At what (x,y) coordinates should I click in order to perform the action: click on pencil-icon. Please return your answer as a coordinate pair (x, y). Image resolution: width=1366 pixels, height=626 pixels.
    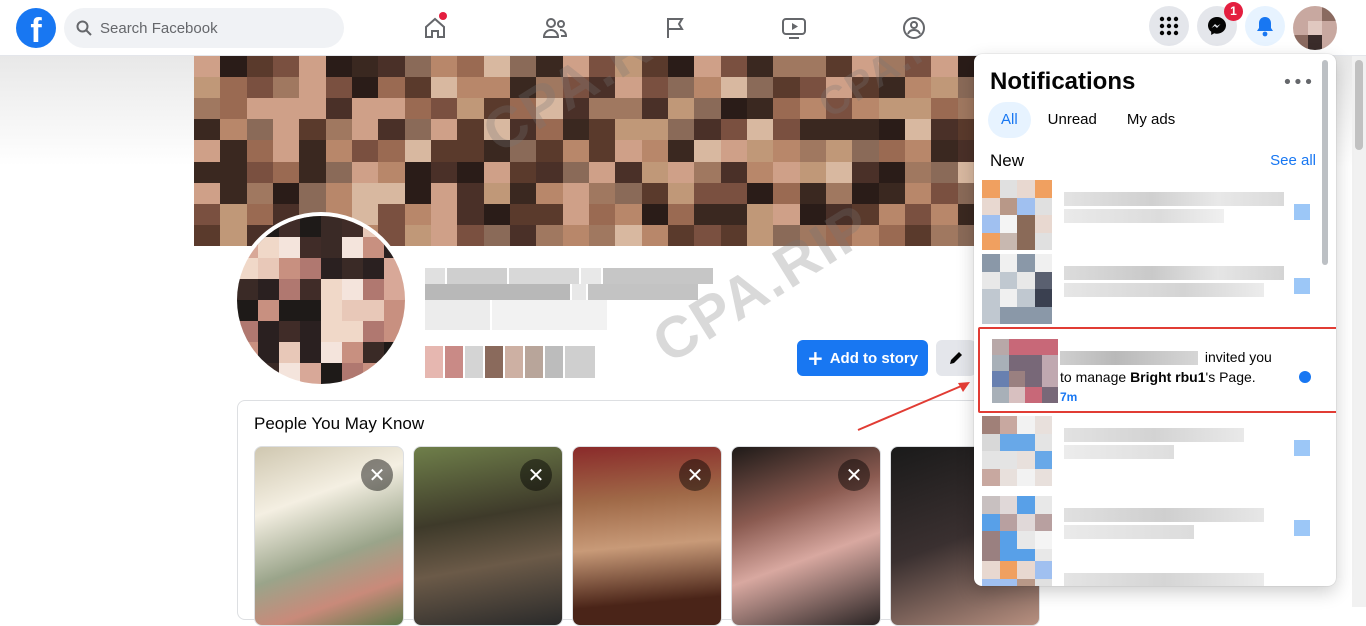
    Looking at the image, I should click on (956, 358).